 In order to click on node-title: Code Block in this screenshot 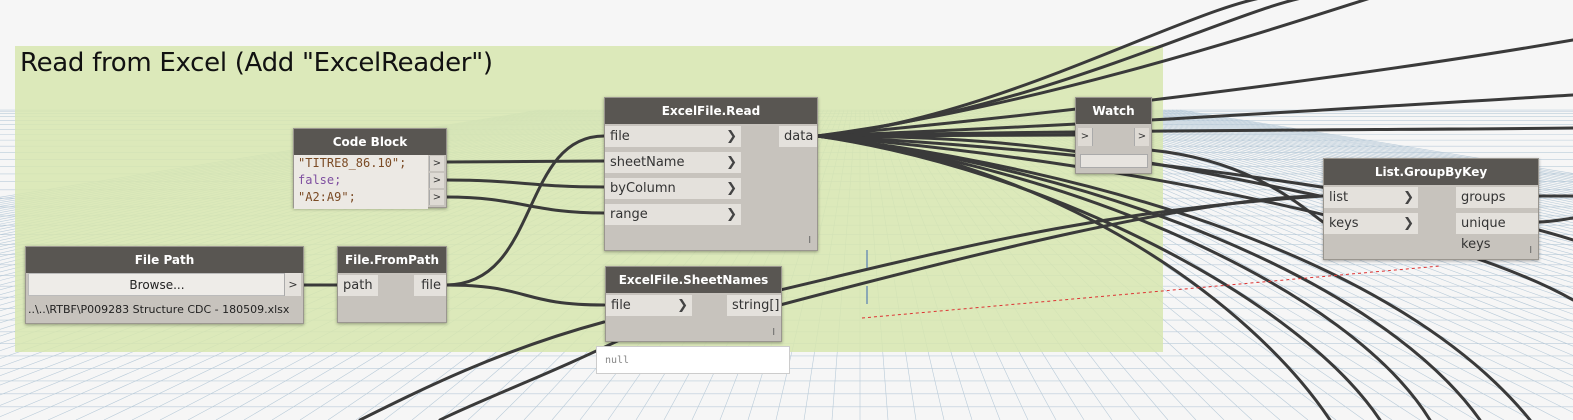, I will do `click(370, 142)`.